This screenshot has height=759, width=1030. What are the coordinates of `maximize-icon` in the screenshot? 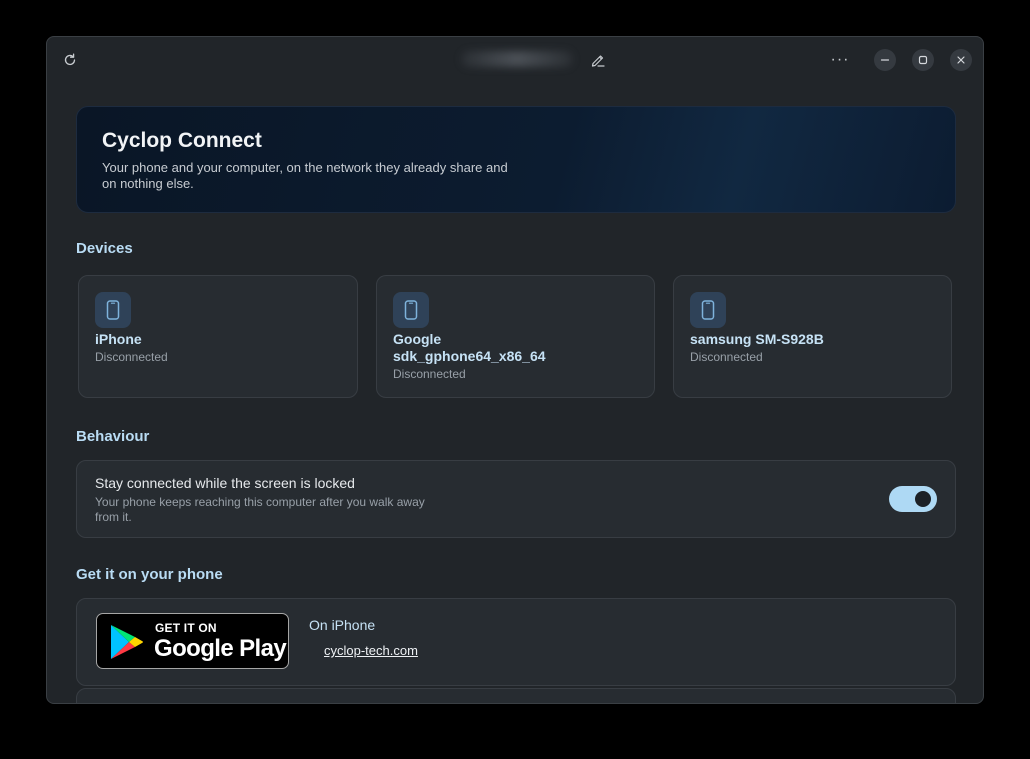 It's located at (923, 60).